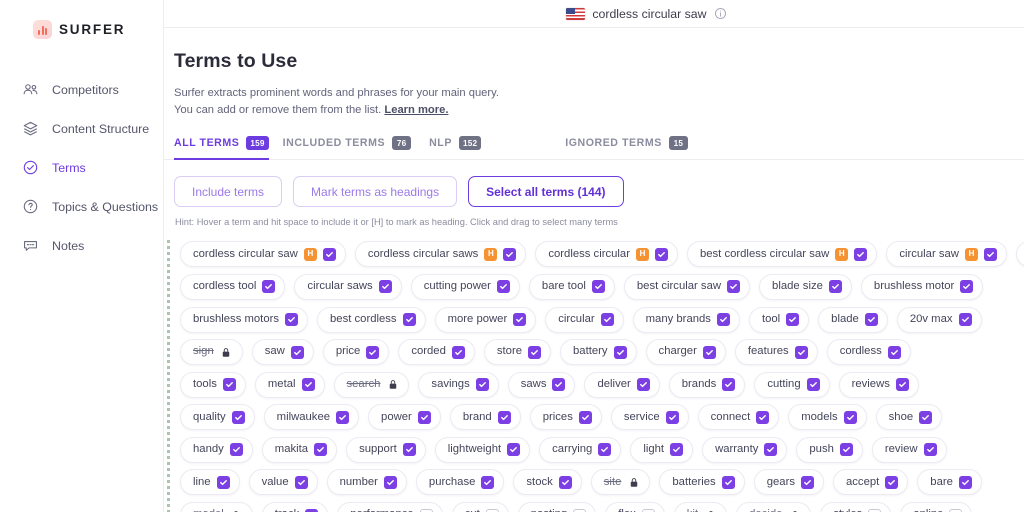 The image size is (1024, 512). What do you see at coordinates (263, 254) in the screenshot?
I see `term-chip: cordless circular saw H` at bounding box center [263, 254].